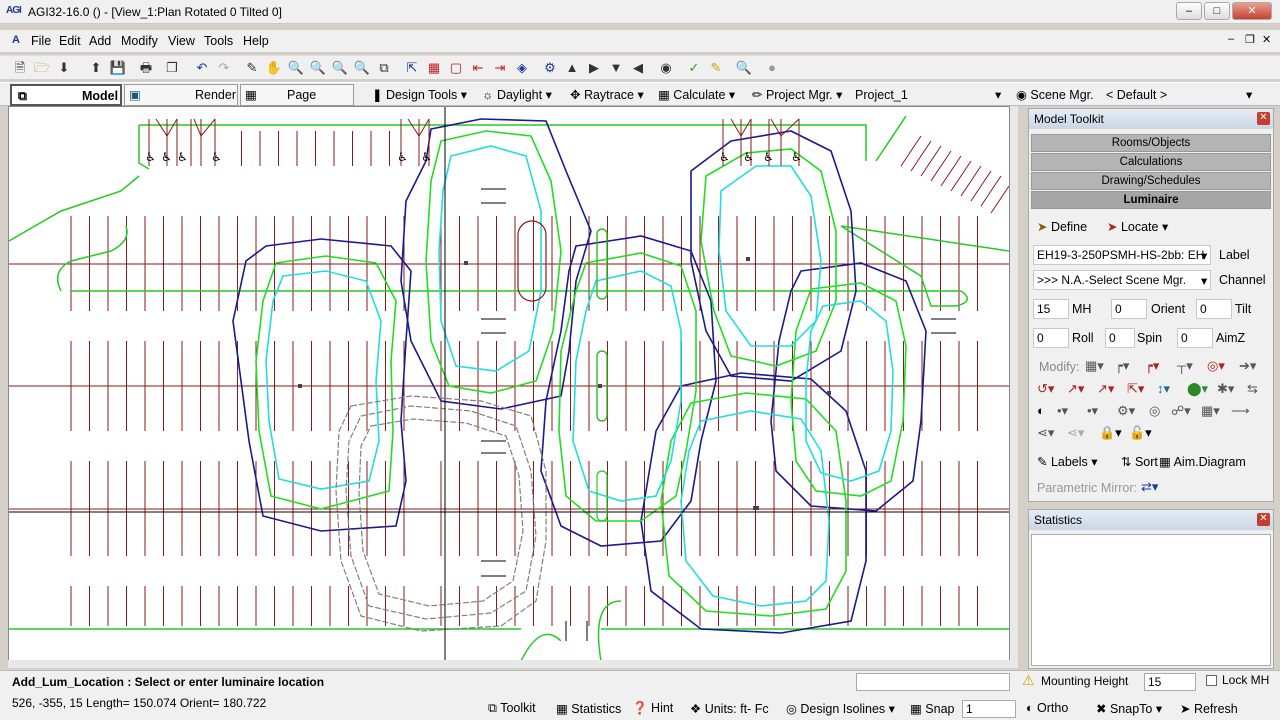 This screenshot has height=720, width=1280. What do you see at coordinates (1045, 433) in the screenshot?
I see `branch-icon: ⋖▾` at bounding box center [1045, 433].